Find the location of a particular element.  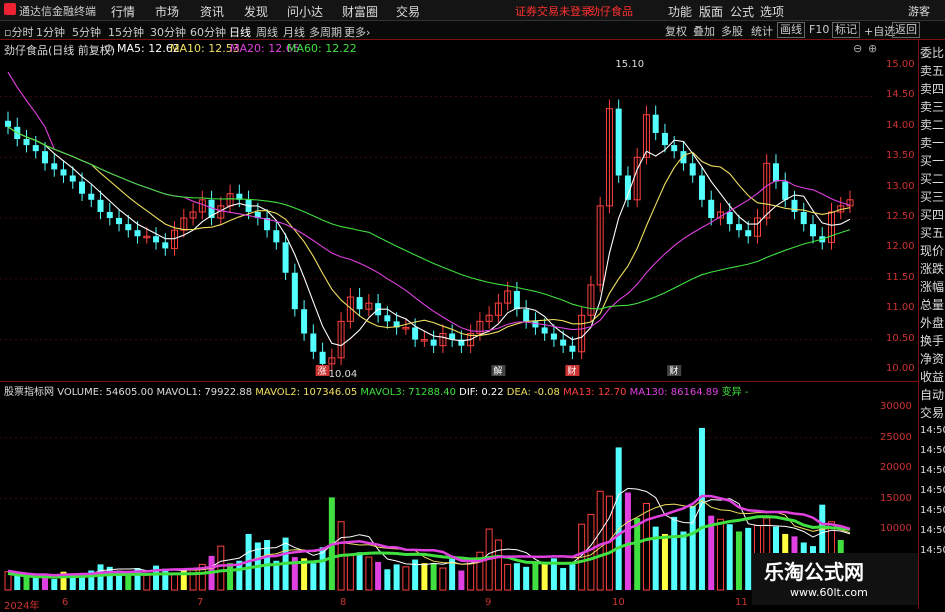

menu-market: 市场 is located at coordinates (167, 11).